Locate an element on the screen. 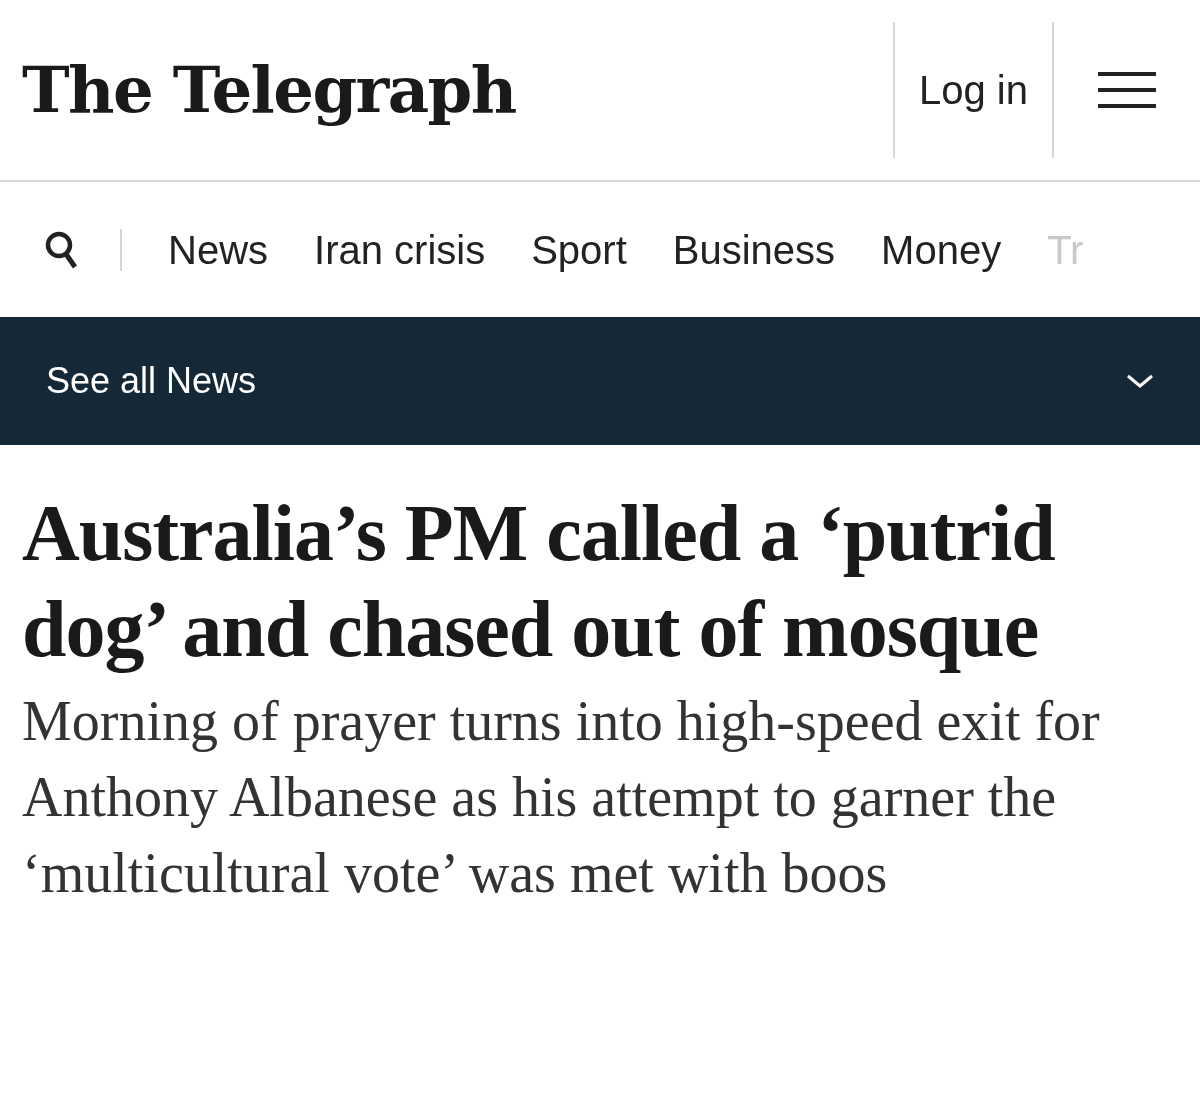  menu-icon is located at coordinates (1127, 90).